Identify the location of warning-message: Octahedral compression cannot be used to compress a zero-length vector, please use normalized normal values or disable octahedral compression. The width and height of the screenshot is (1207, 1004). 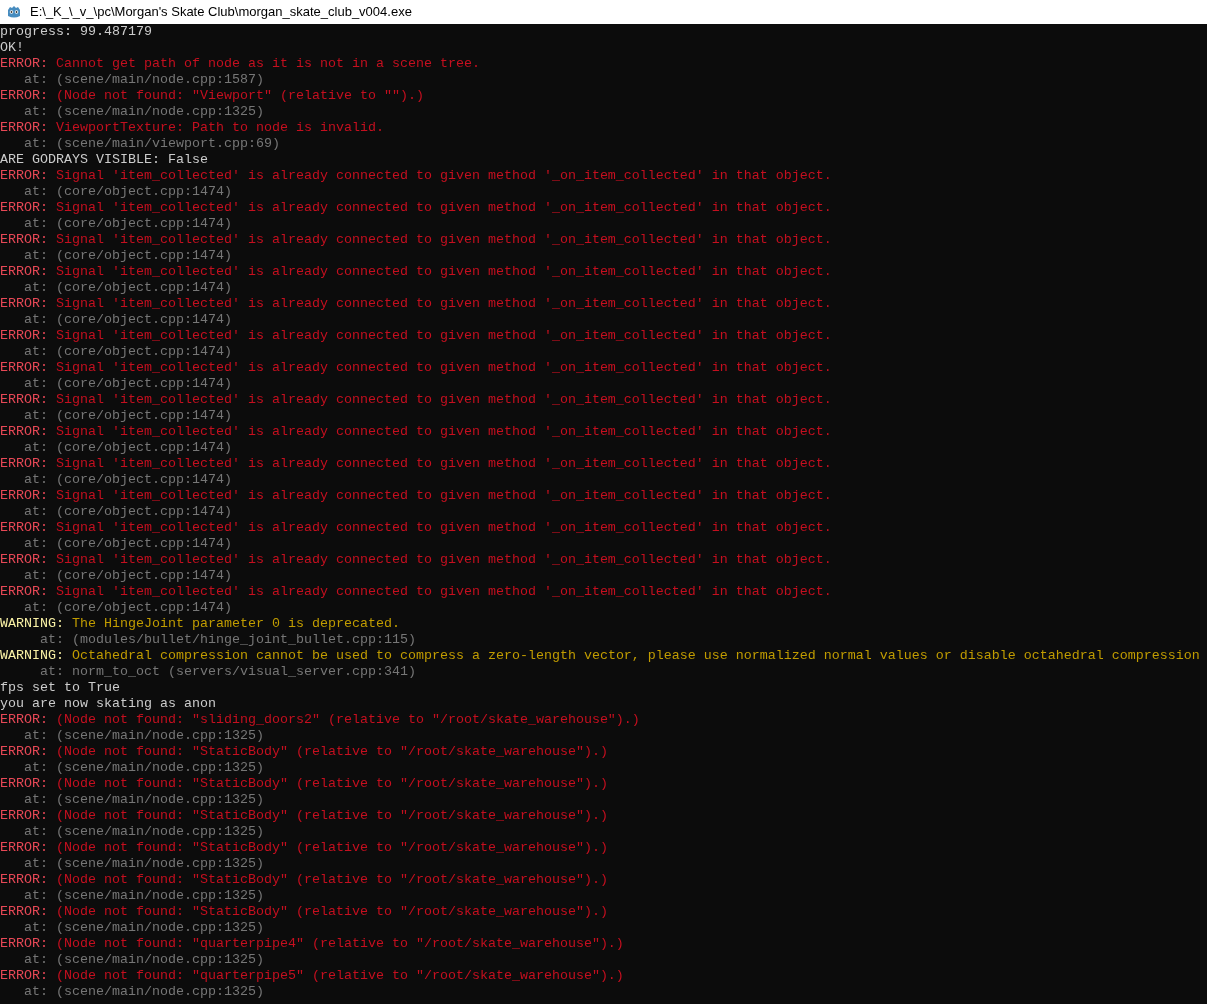
(636, 656).